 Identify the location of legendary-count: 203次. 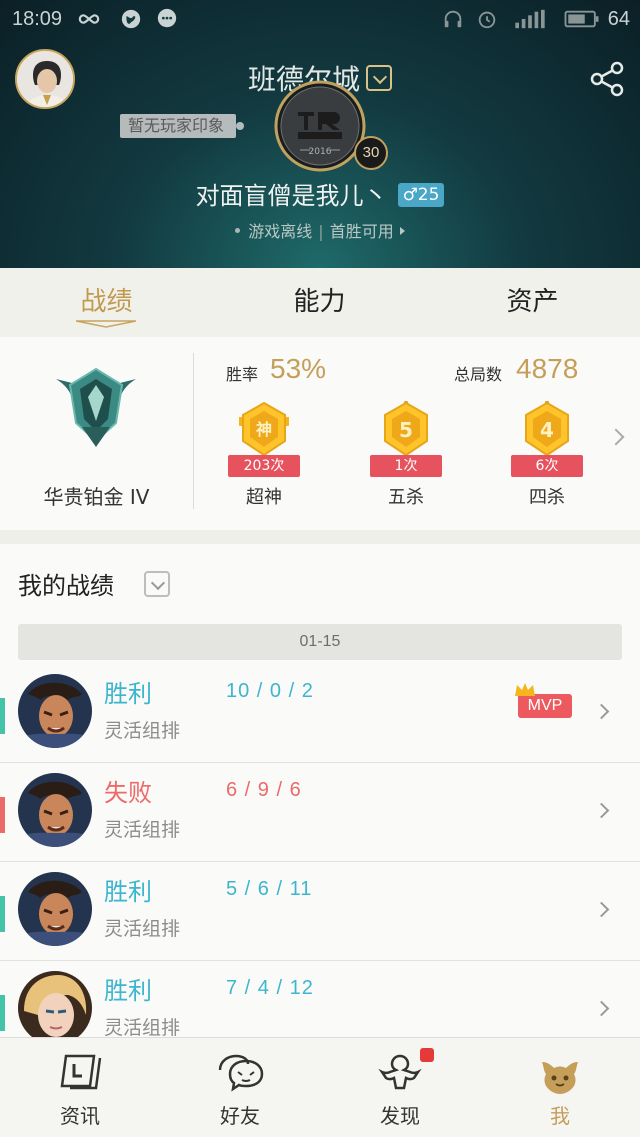
(264, 466).